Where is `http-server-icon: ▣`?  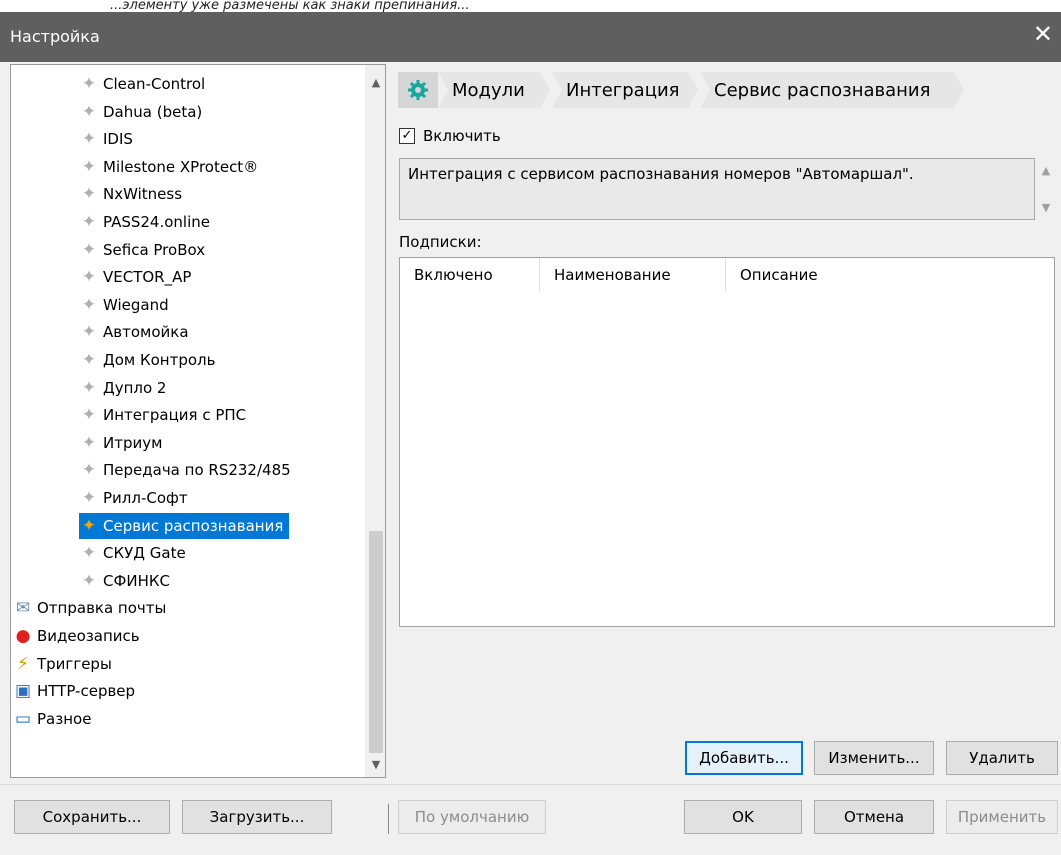
http-server-icon: ▣ is located at coordinates (23, 691).